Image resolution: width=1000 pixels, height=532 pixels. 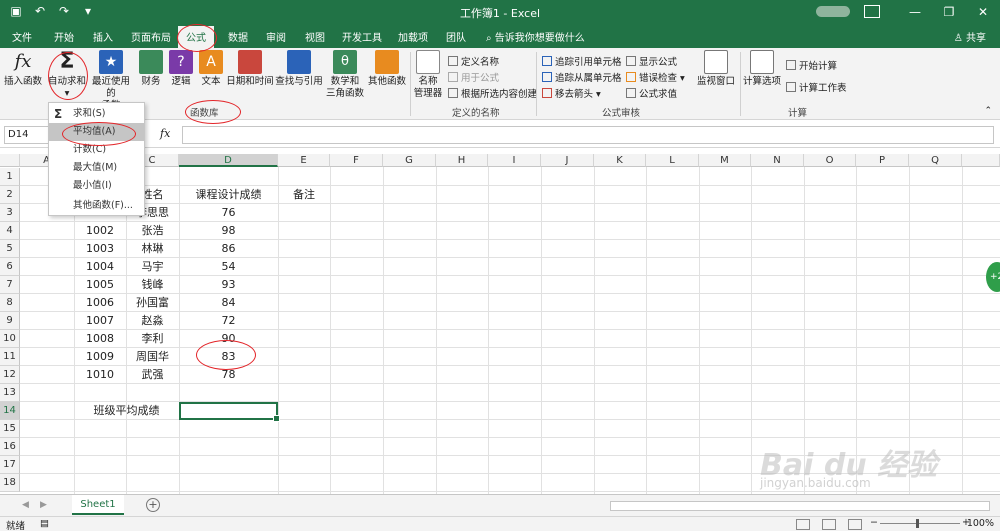 I want to click on cell-name: 赵淼, so click(x=152, y=321).